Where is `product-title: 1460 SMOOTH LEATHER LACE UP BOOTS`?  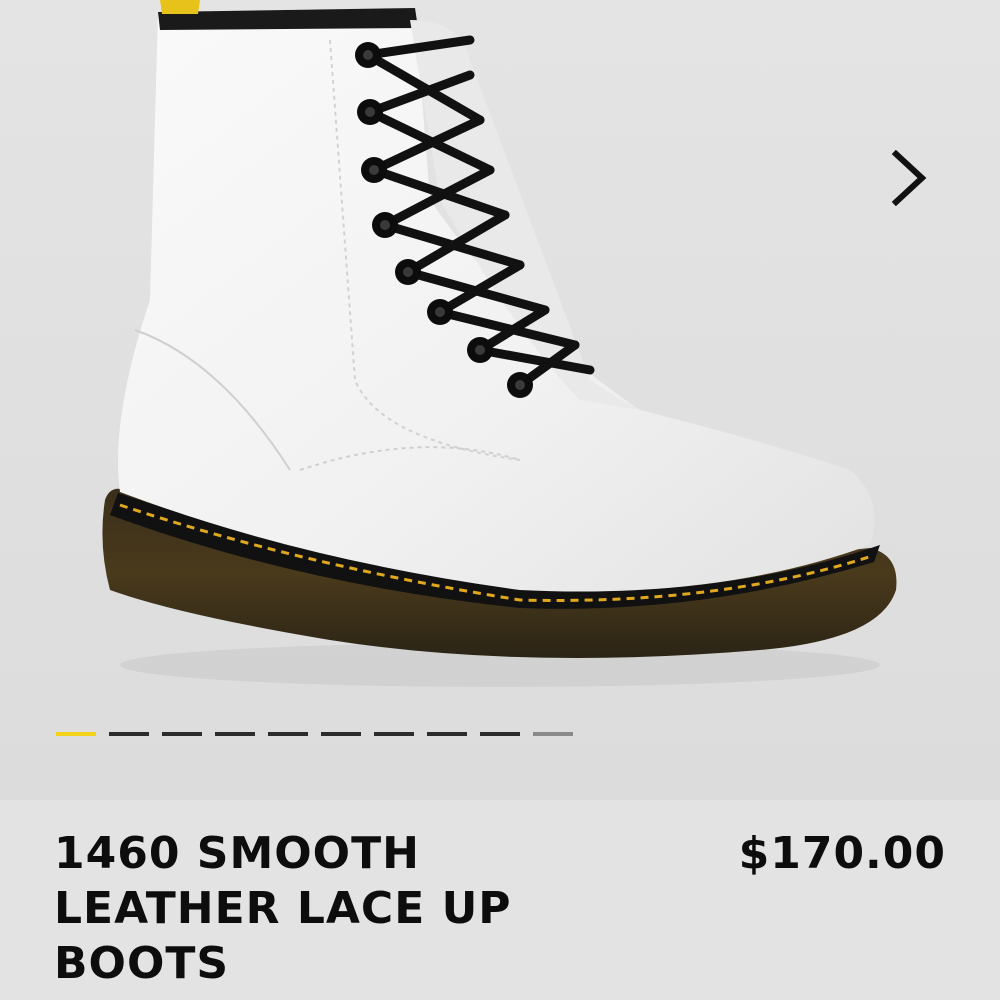
product-title: 1460 SMOOTH LEATHER LACE UP BOOTS is located at coordinates (283, 908).